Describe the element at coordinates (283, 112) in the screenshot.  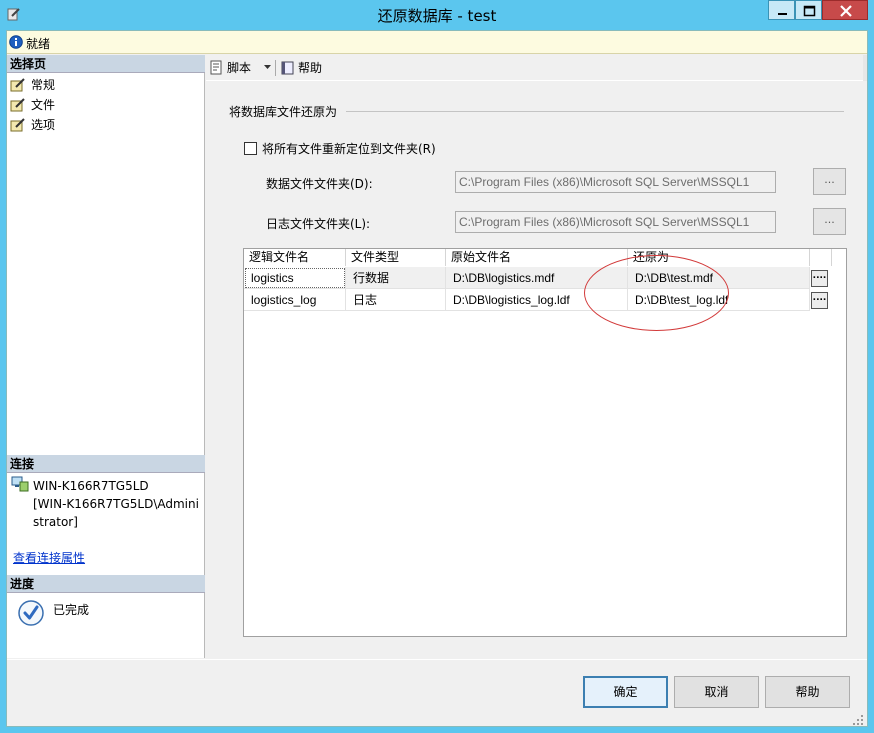
I see `restore-as-group-title: 将数据库文件还原为` at that location.